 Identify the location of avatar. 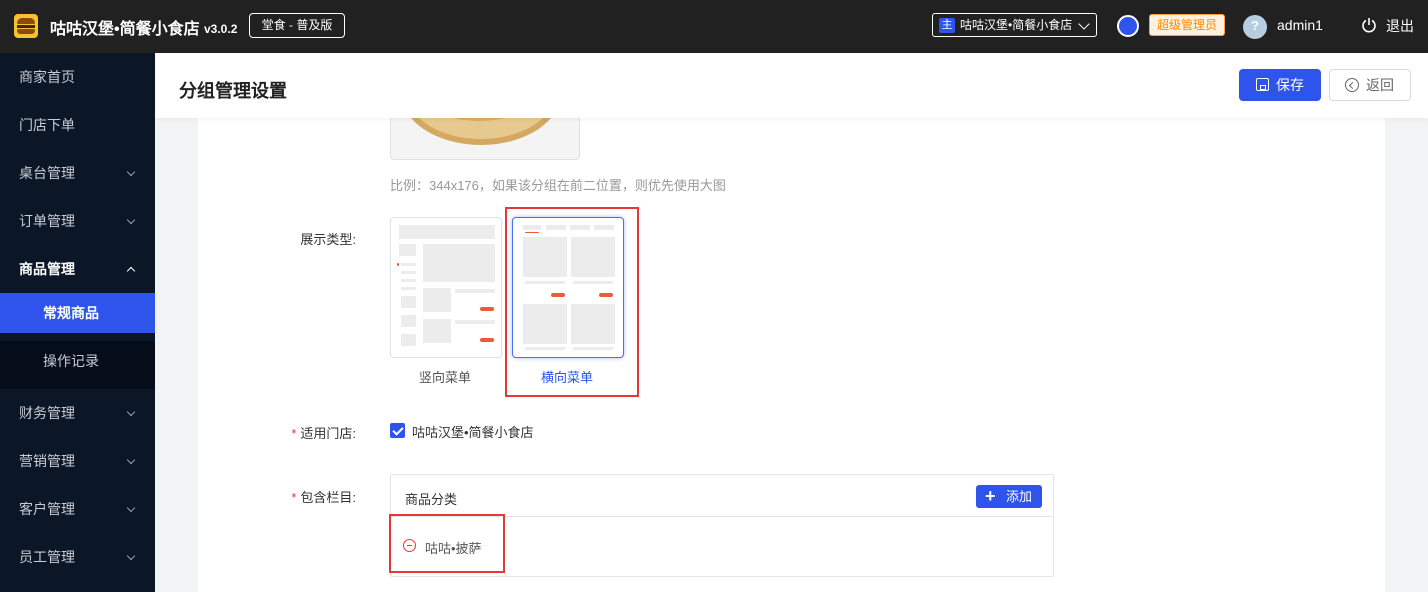
(1255, 27).